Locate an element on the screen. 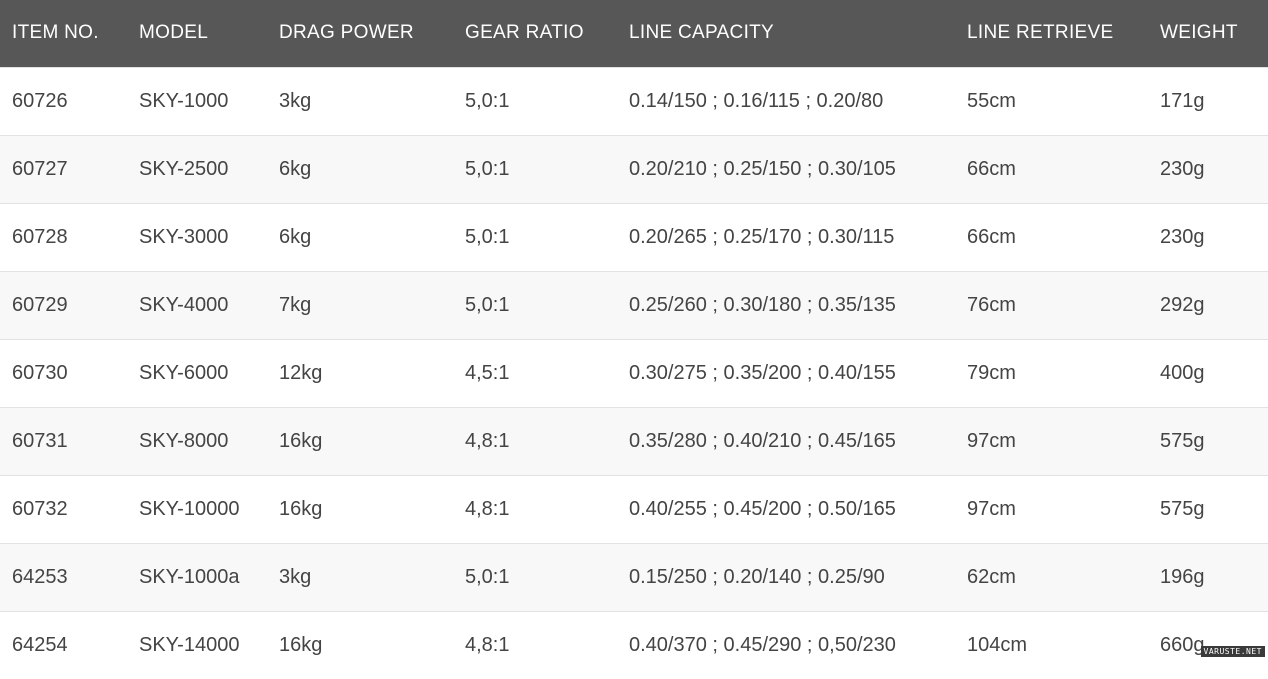 The width and height of the screenshot is (1268, 679). cell-line-retrieve: 55cm is located at coordinates (1051, 100).